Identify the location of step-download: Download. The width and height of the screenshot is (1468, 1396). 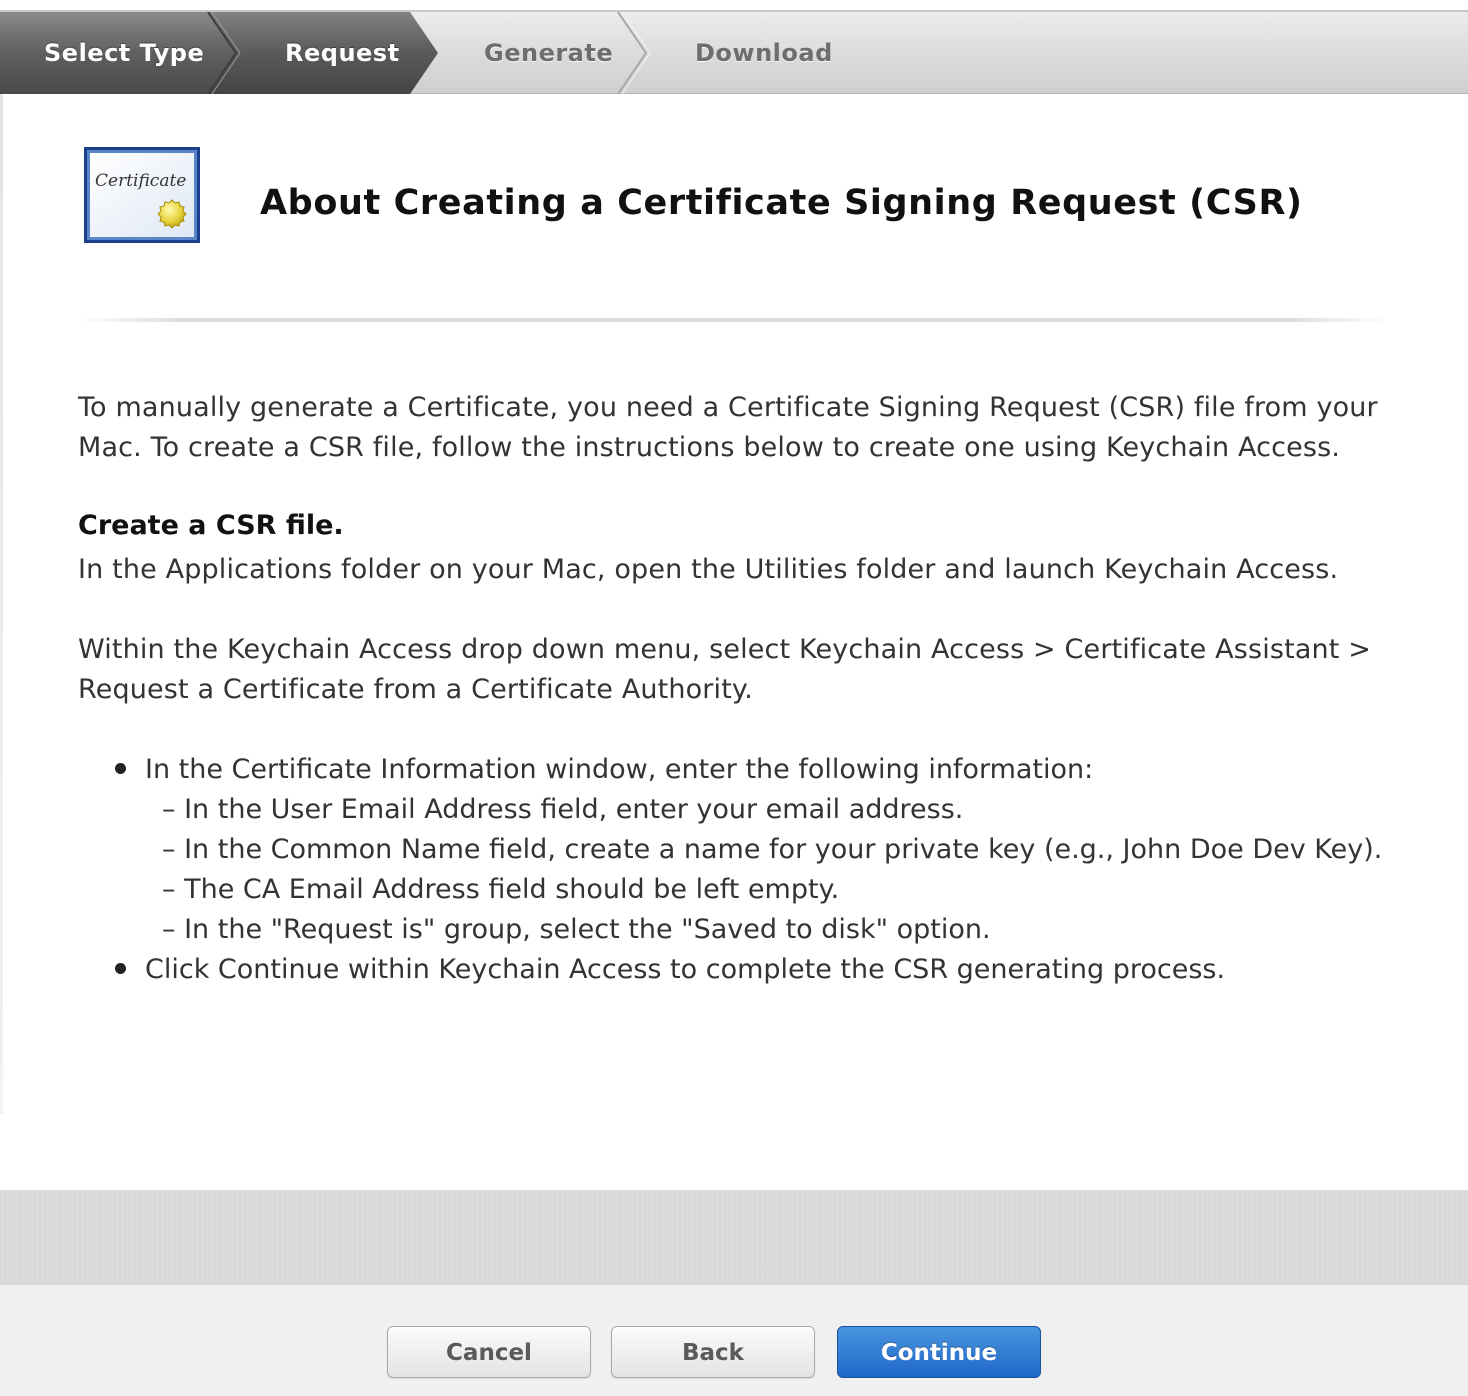
(764, 53).